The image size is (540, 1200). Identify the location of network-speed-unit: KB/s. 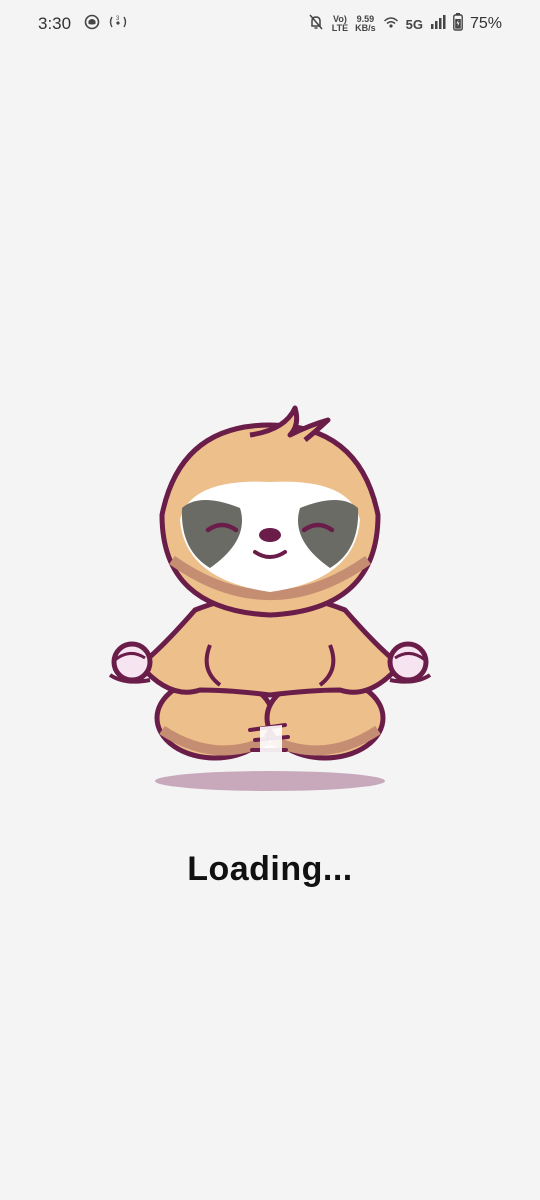
(365, 28).